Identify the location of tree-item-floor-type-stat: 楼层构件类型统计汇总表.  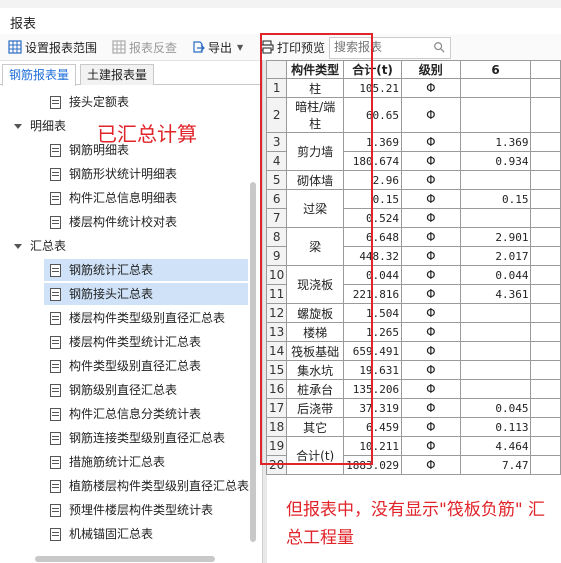
(125, 342).